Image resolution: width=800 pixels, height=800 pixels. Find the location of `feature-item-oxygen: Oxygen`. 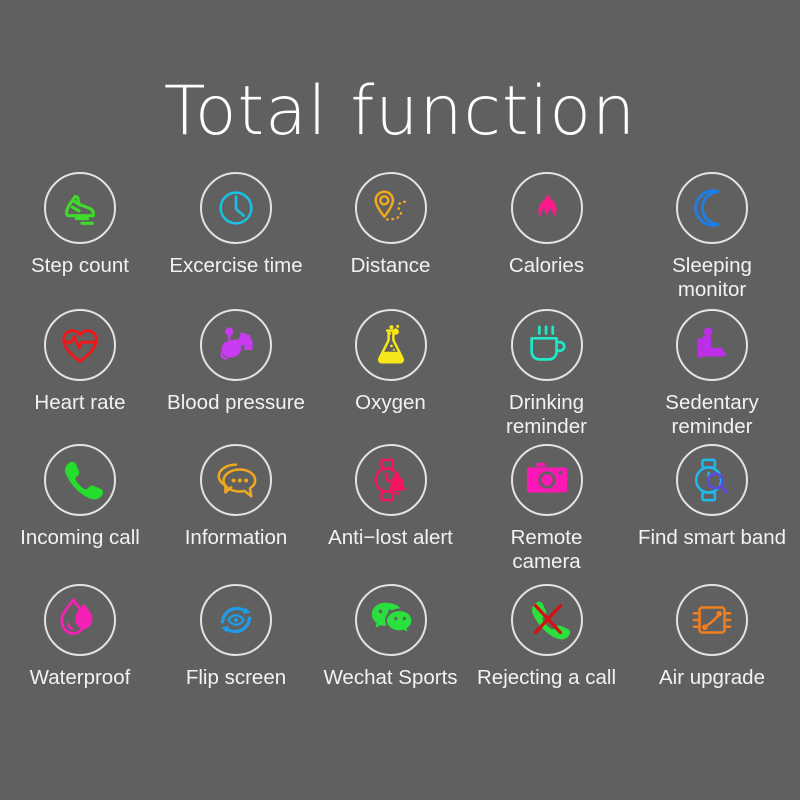

feature-item-oxygen: Oxygen is located at coordinates (390, 362).